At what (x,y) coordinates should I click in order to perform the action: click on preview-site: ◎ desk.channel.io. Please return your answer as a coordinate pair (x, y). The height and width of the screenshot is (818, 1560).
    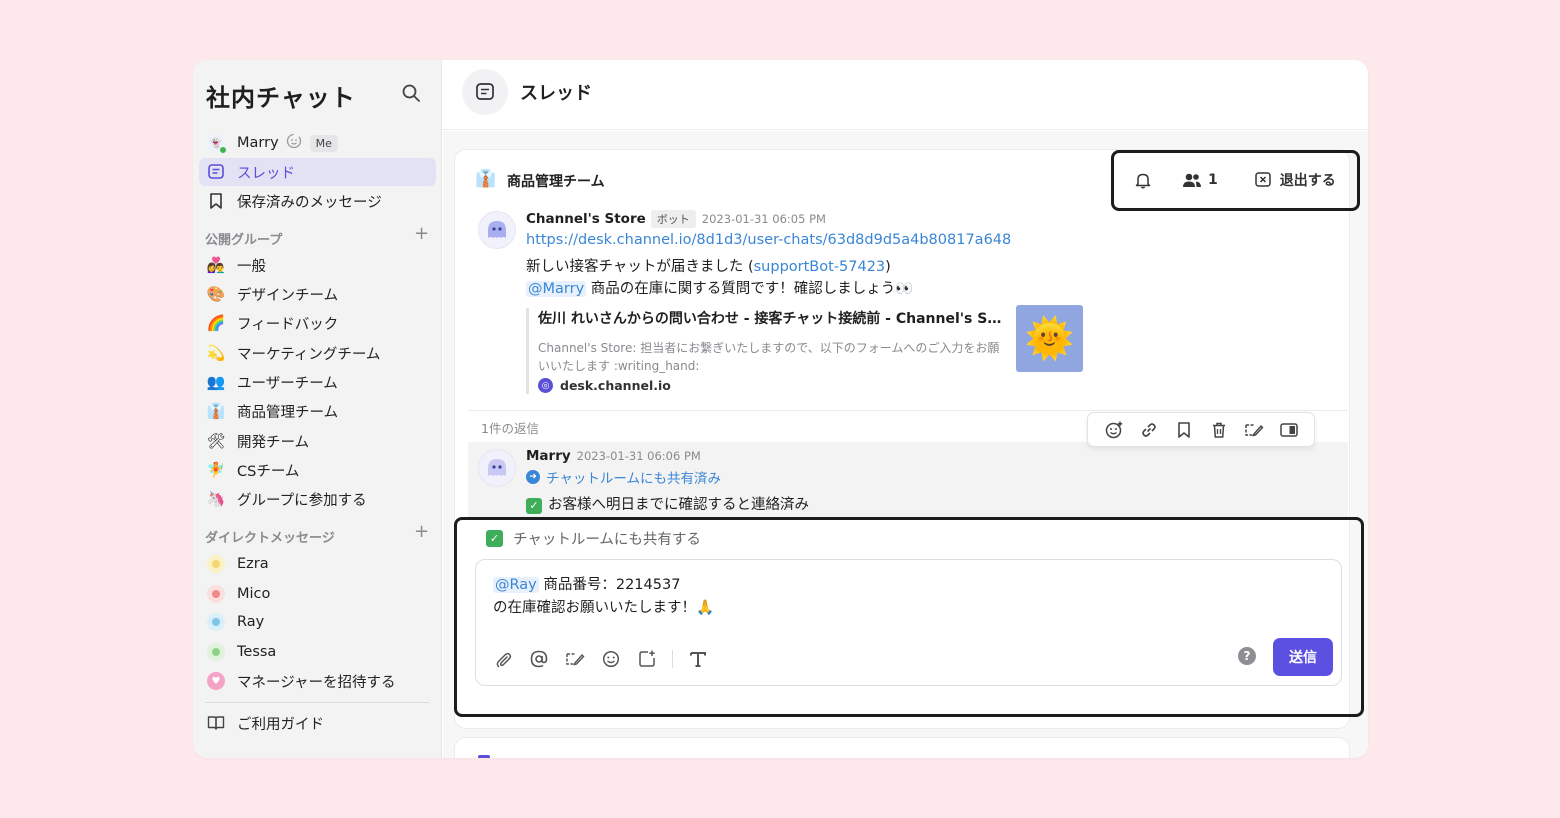
    Looking at the image, I should click on (812, 385).